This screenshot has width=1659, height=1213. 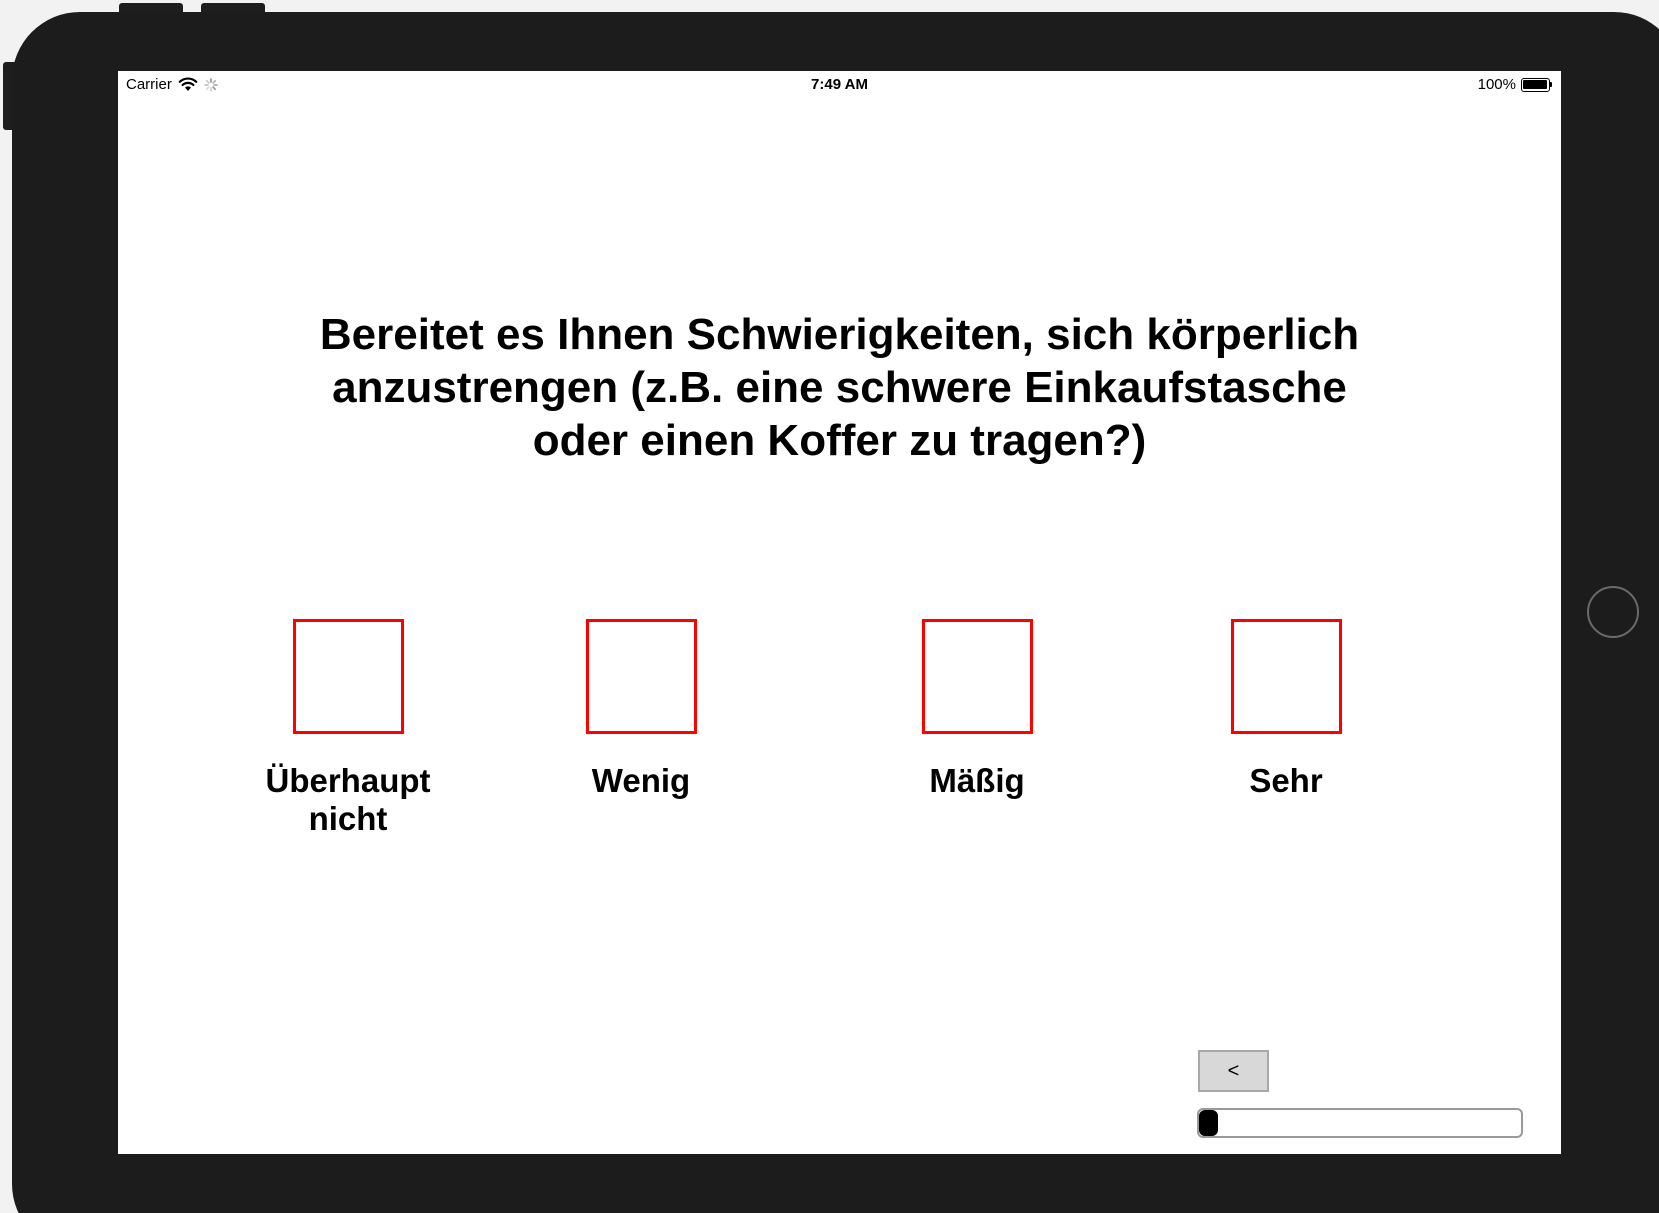 I want to click on option-label-line-2: nicht, so click(x=348, y=818).